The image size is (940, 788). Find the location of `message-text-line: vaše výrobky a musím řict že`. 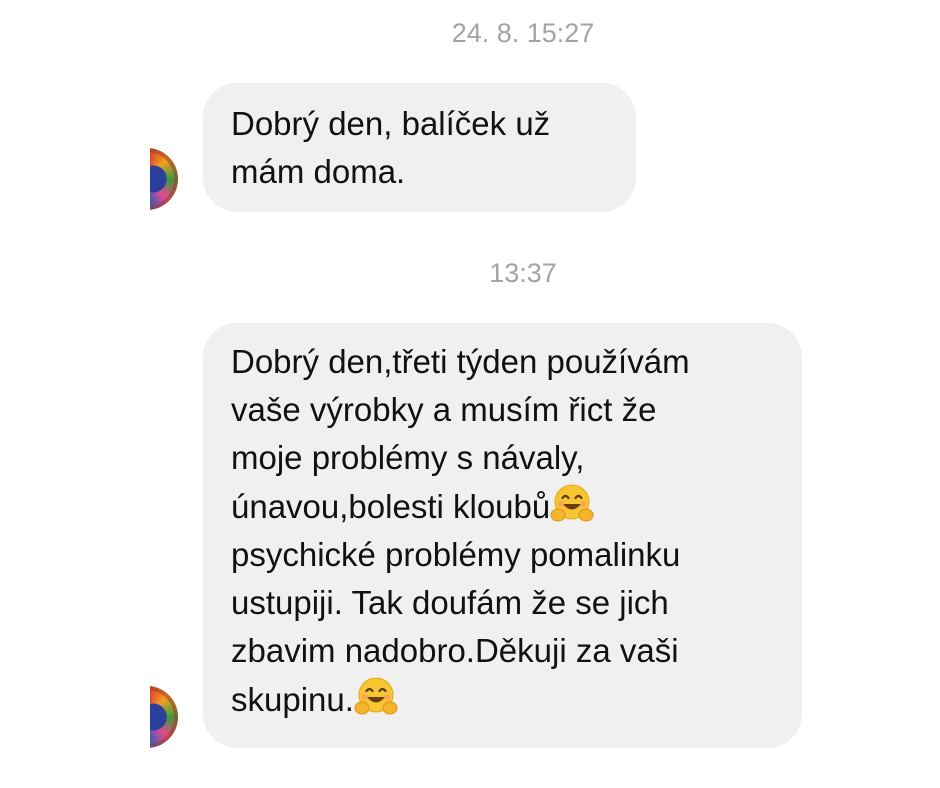

message-text-line: vaše výrobky a musím řict že is located at coordinates (444, 409).